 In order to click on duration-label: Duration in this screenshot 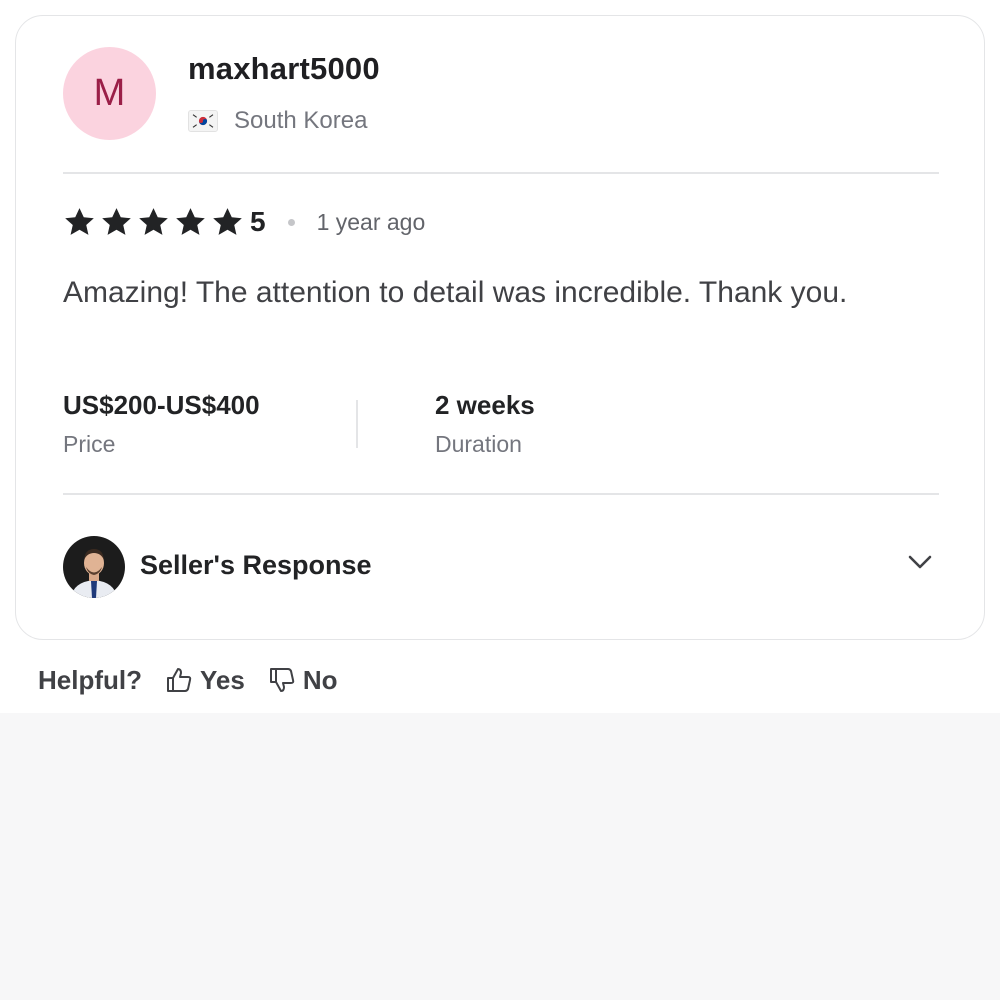, I will do `click(478, 444)`.